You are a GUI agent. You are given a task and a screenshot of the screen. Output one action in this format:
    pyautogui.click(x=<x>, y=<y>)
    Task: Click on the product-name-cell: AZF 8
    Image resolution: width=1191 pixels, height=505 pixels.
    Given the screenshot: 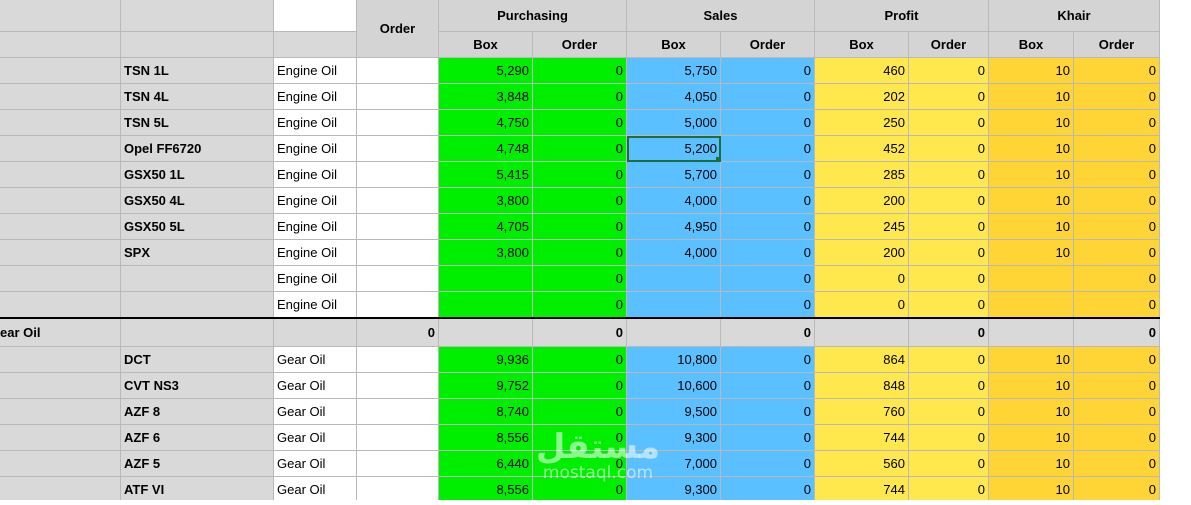 What is the action you would take?
    pyautogui.click(x=197, y=412)
    